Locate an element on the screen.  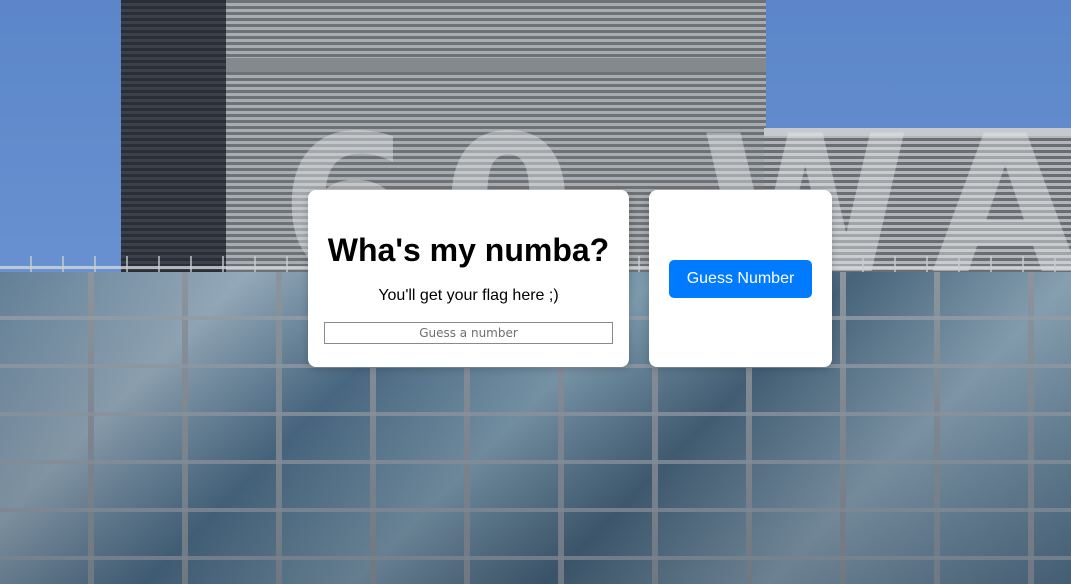
building-right-cap is located at coordinates (917, 132).